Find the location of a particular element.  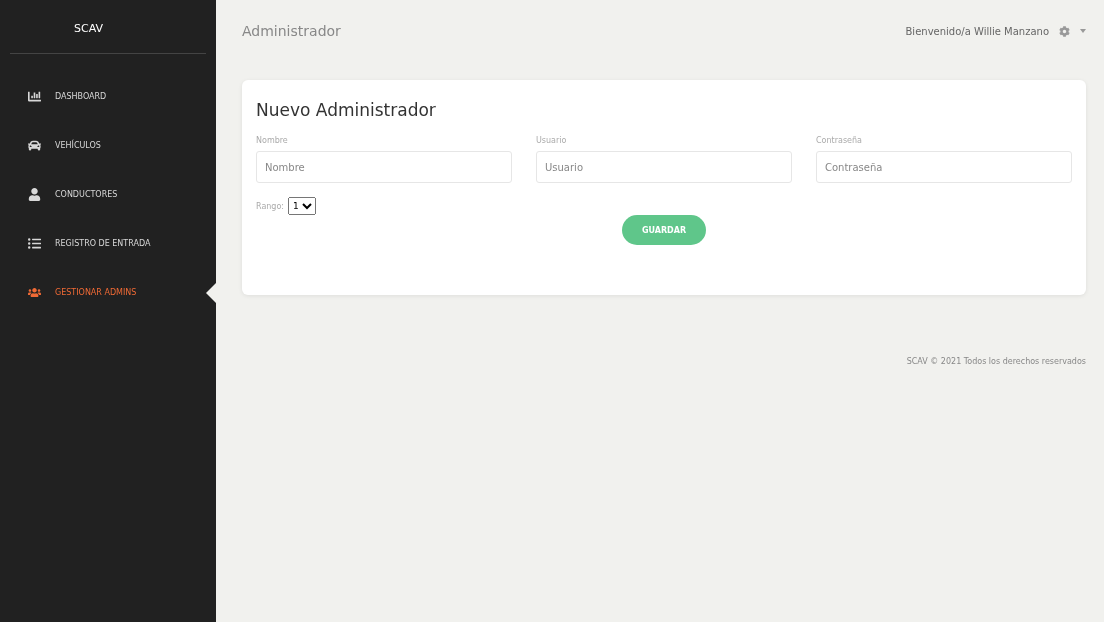

rank-select: 1 is located at coordinates (302, 206).